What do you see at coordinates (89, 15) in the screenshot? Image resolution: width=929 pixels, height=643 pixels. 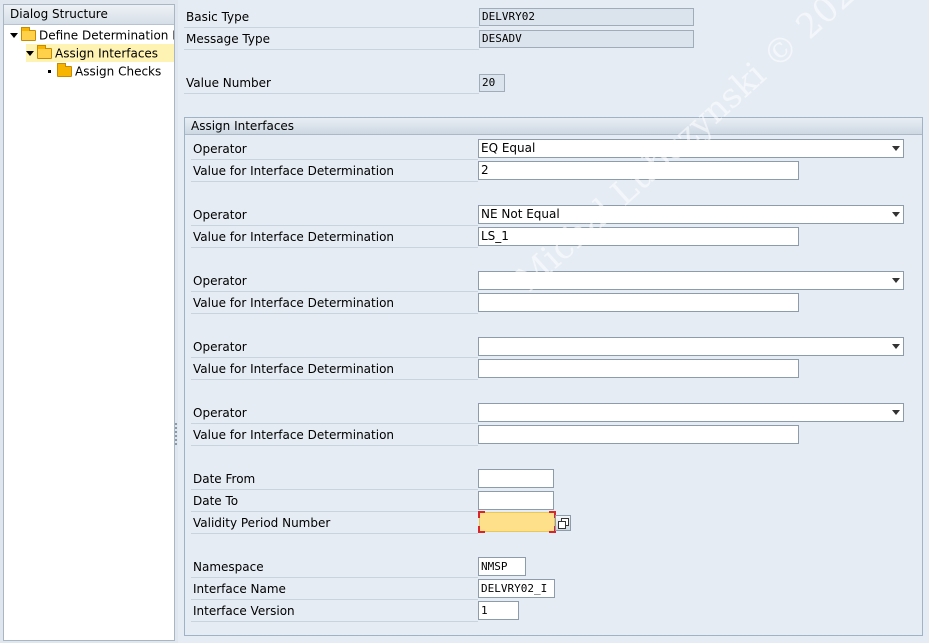 I see `dialog-structure-header: Dialog Structure` at bounding box center [89, 15].